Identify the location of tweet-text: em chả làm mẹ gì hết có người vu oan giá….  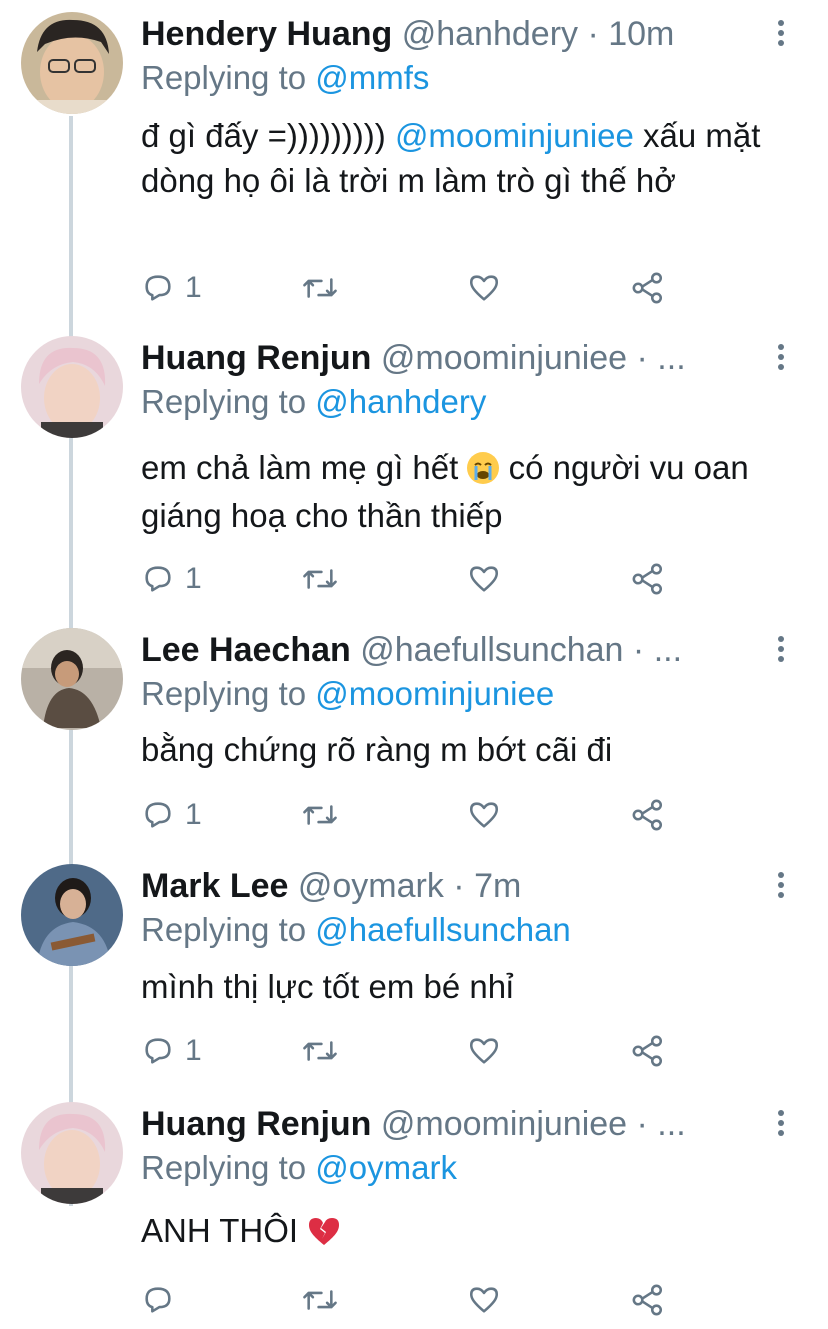
(464, 492).